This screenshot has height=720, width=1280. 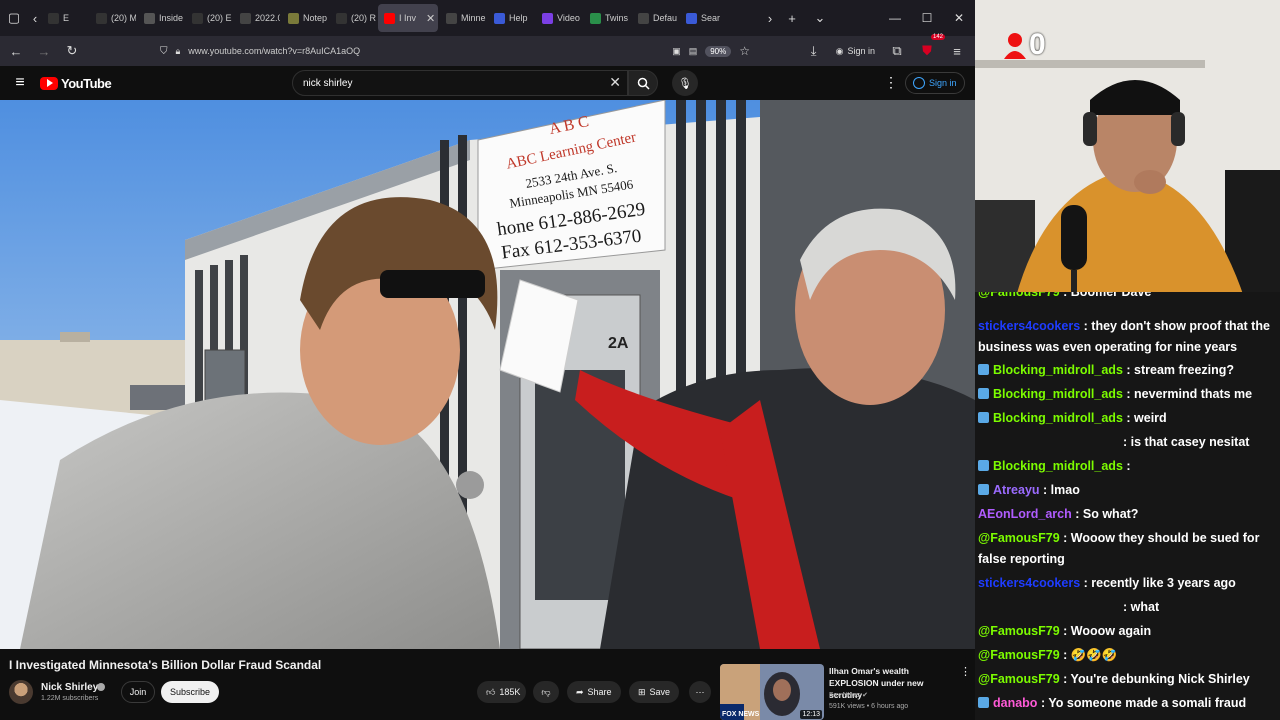 What do you see at coordinates (568, 18) in the screenshot?
I see `tab-label: Video` at bounding box center [568, 18].